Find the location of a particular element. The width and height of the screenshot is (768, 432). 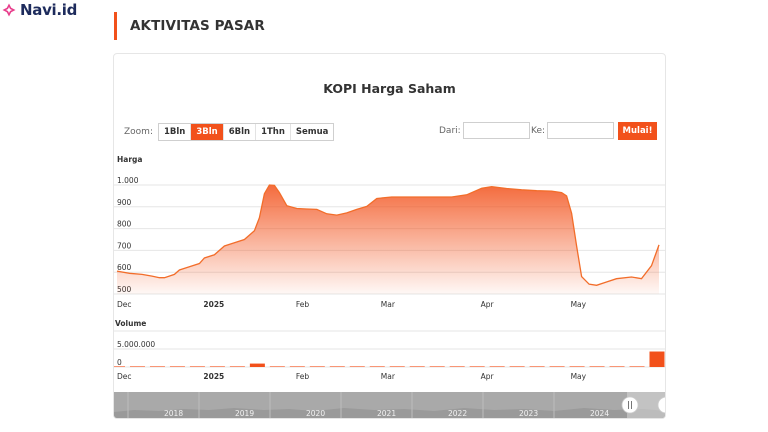

brand-logo: Navi.id is located at coordinates (39, 10).